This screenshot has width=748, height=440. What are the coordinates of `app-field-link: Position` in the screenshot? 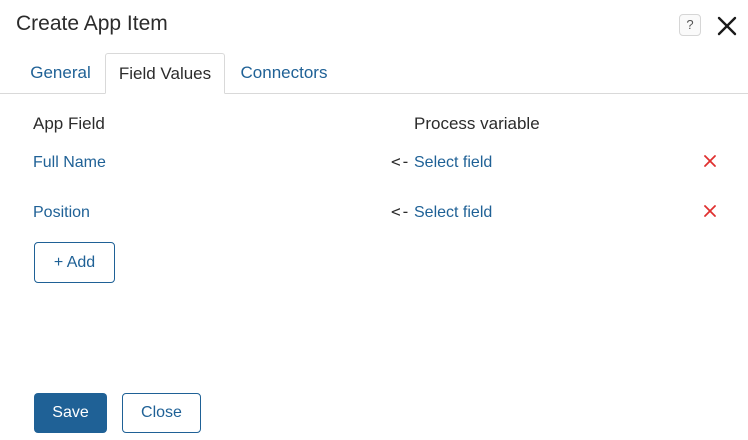 It's located at (61, 213).